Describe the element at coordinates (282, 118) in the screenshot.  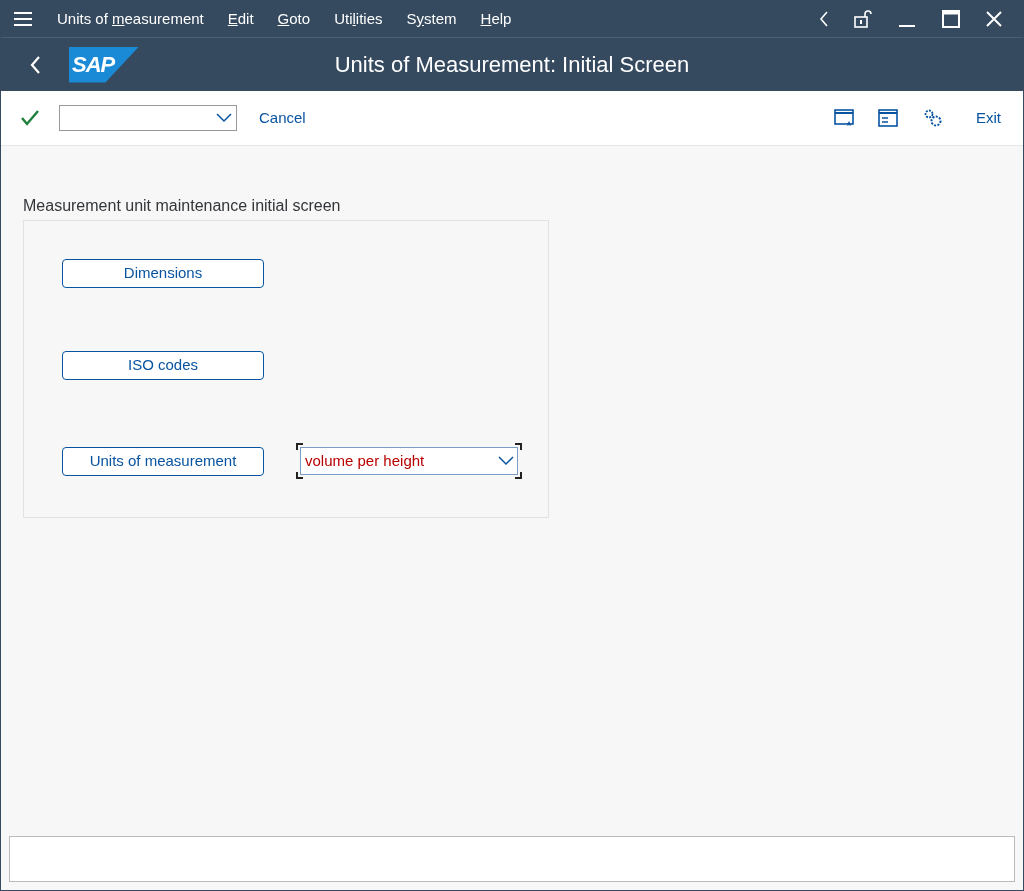
I see `cancel-button: Cancel` at that location.